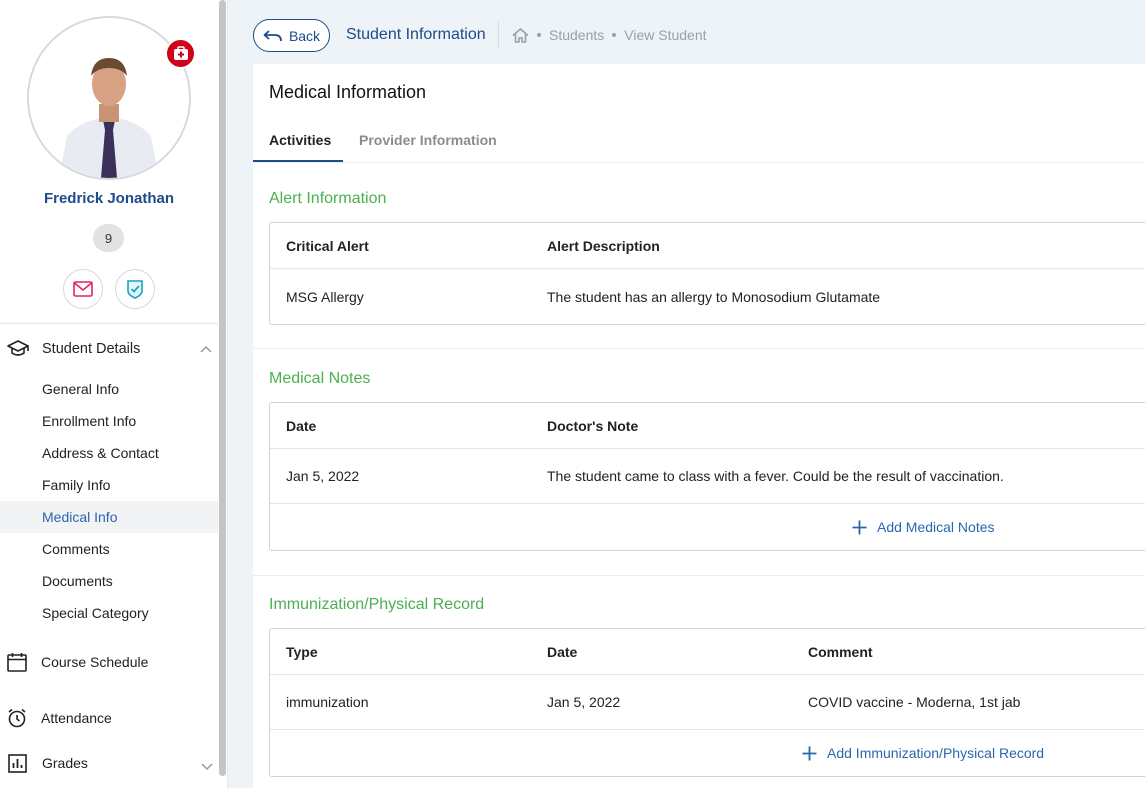 This screenshot has width=1145, height=788. Describe the element at coordinates (272, 35) in the screenshot. I see `undo-arrow-icon` at that location.